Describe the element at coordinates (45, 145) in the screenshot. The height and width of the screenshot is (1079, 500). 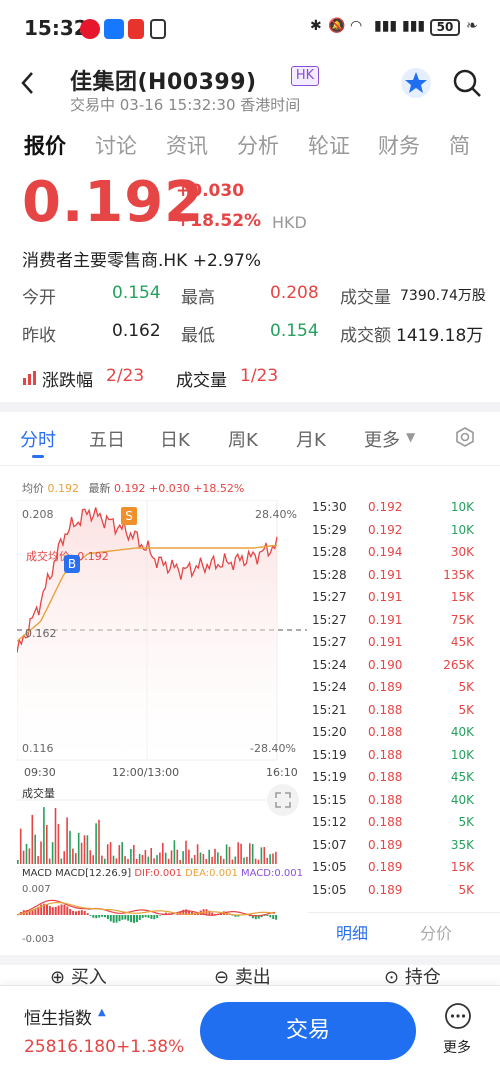
I see `tab-quote: 报价` at that location.